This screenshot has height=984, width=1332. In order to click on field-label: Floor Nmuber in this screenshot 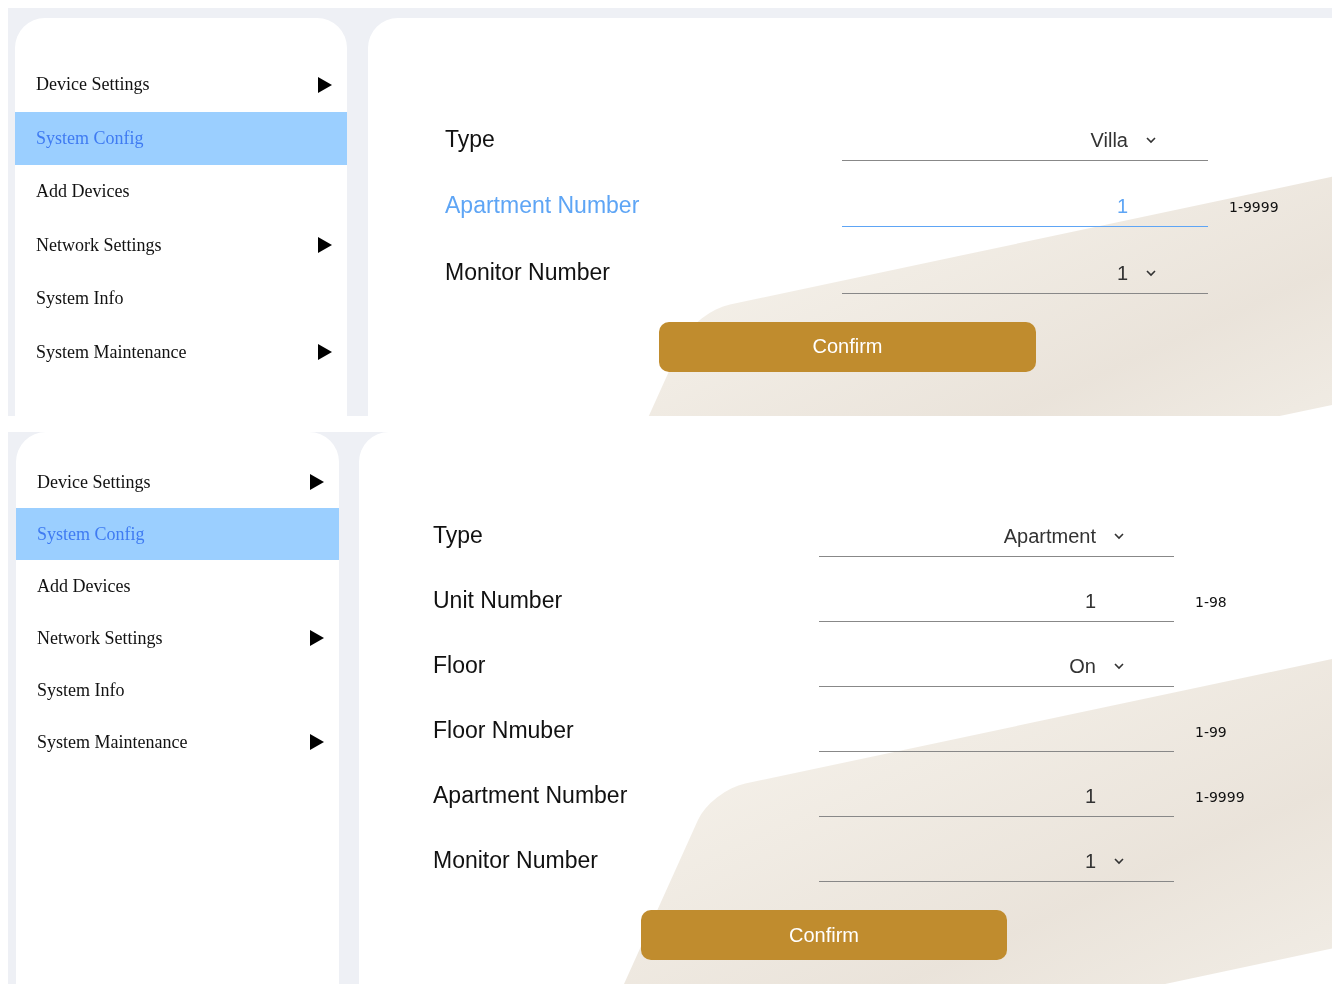, I will do `click(504, 731)`.